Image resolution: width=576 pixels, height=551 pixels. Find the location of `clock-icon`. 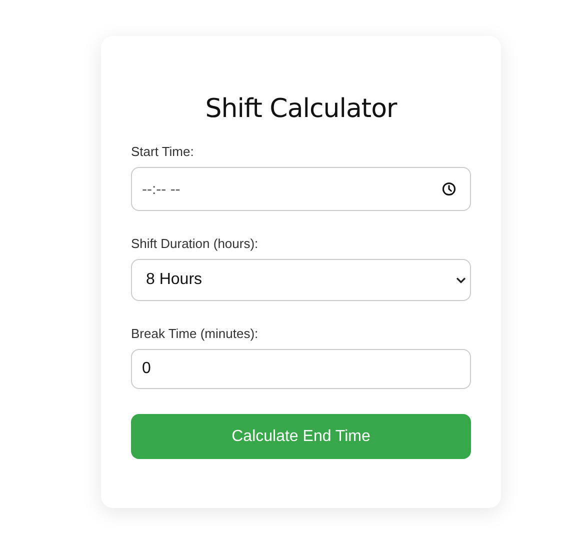

clock-icon is located at coordinates (449, 189).